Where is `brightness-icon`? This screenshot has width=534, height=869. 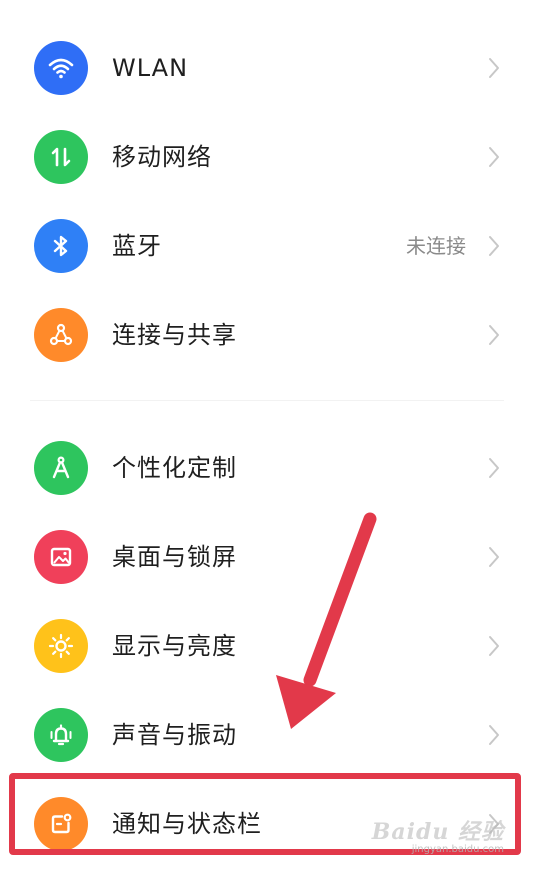 brightness-icon is located at coordinates (61, 646).